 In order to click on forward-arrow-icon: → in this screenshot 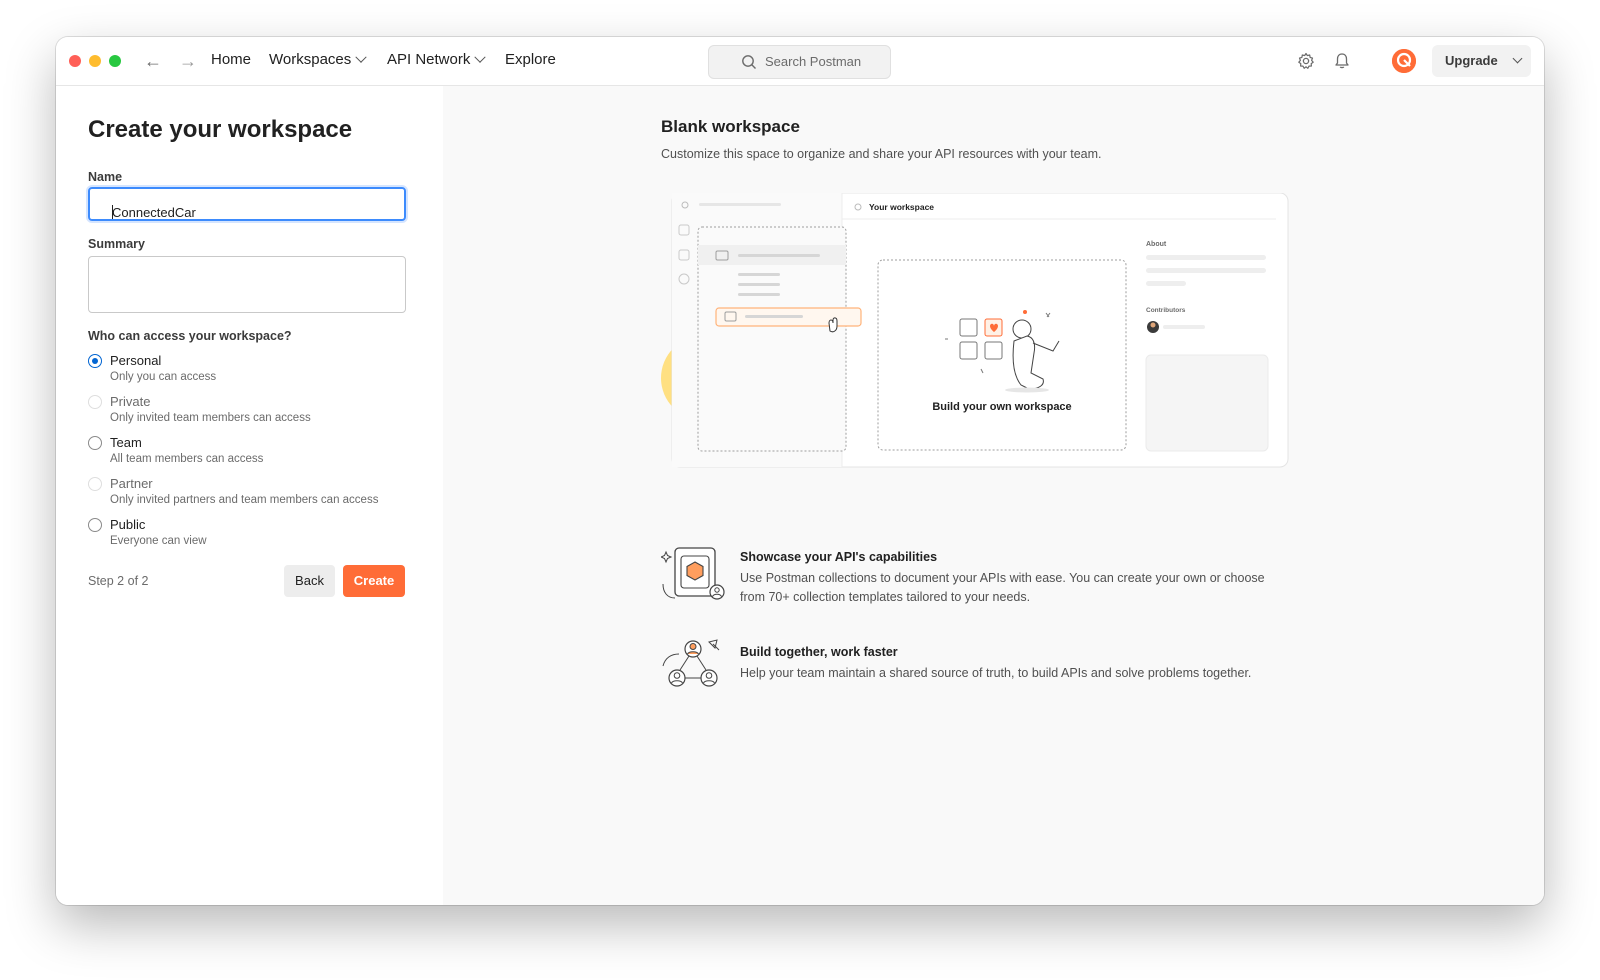, I will do `click(188, 61)`.